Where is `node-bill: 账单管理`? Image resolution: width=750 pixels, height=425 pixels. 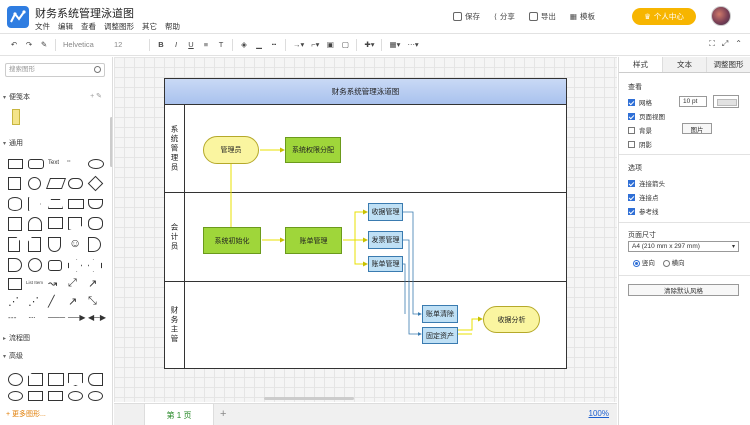
node-bill: 账单管理 is located at coordinates (385, 264).